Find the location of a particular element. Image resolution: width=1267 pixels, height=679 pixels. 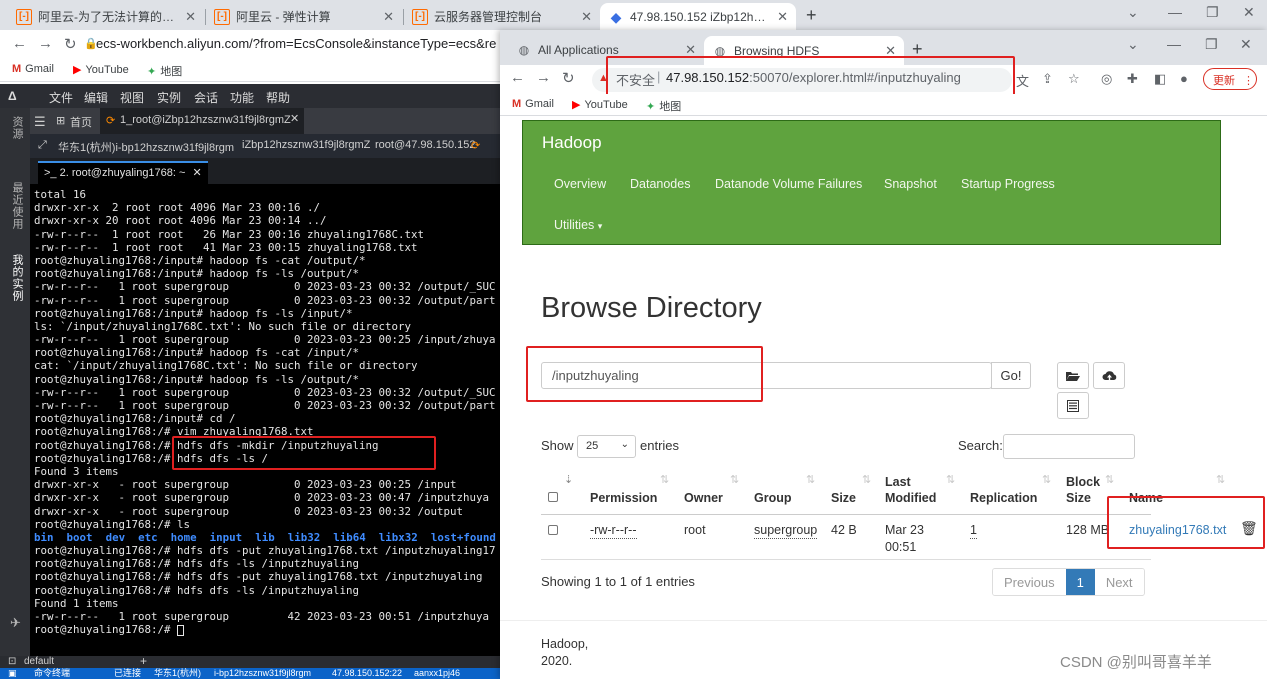

translate-icon: 文 is located at coordinates (1022, 80).